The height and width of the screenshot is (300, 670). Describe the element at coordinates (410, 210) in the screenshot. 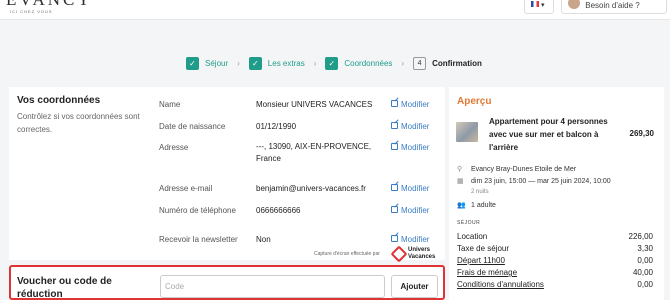

I see `edit-phone-link: Modifier` at that location.